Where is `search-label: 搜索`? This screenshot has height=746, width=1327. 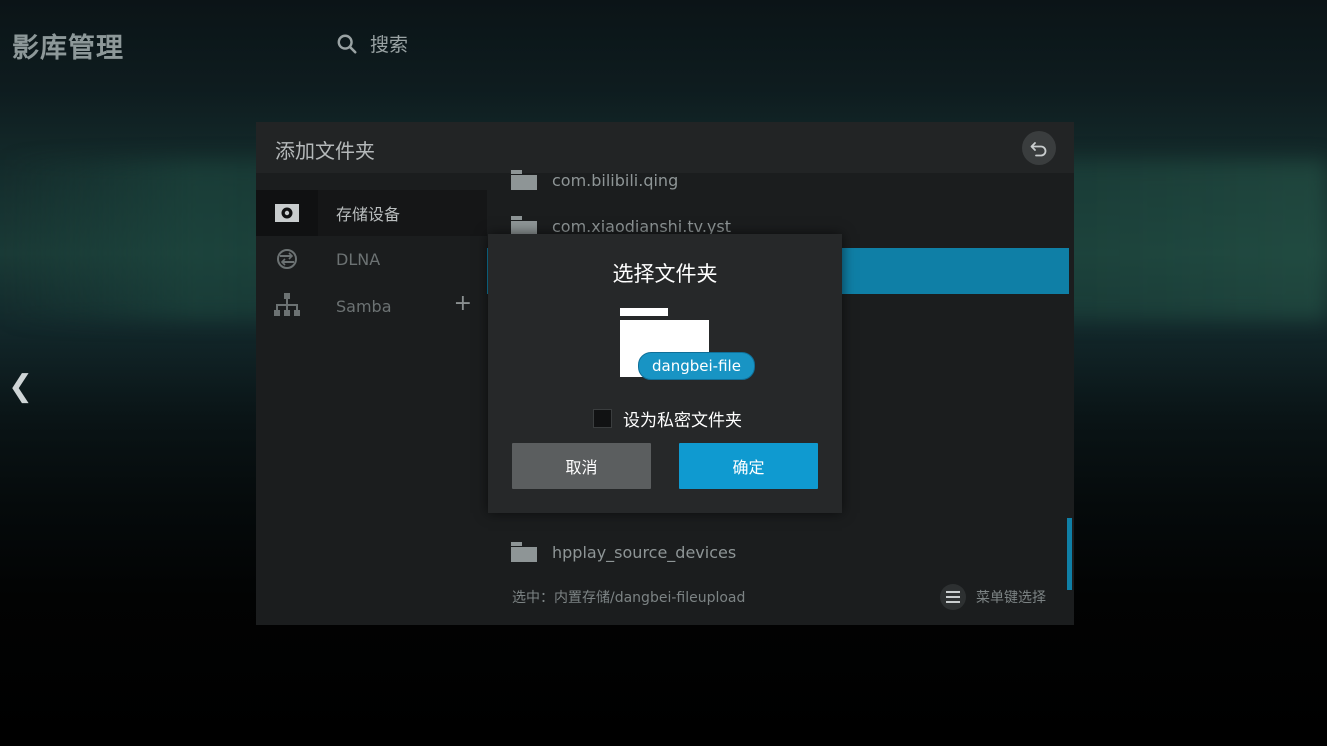 search-label: 搜索 is located at coordinates (389, 45).